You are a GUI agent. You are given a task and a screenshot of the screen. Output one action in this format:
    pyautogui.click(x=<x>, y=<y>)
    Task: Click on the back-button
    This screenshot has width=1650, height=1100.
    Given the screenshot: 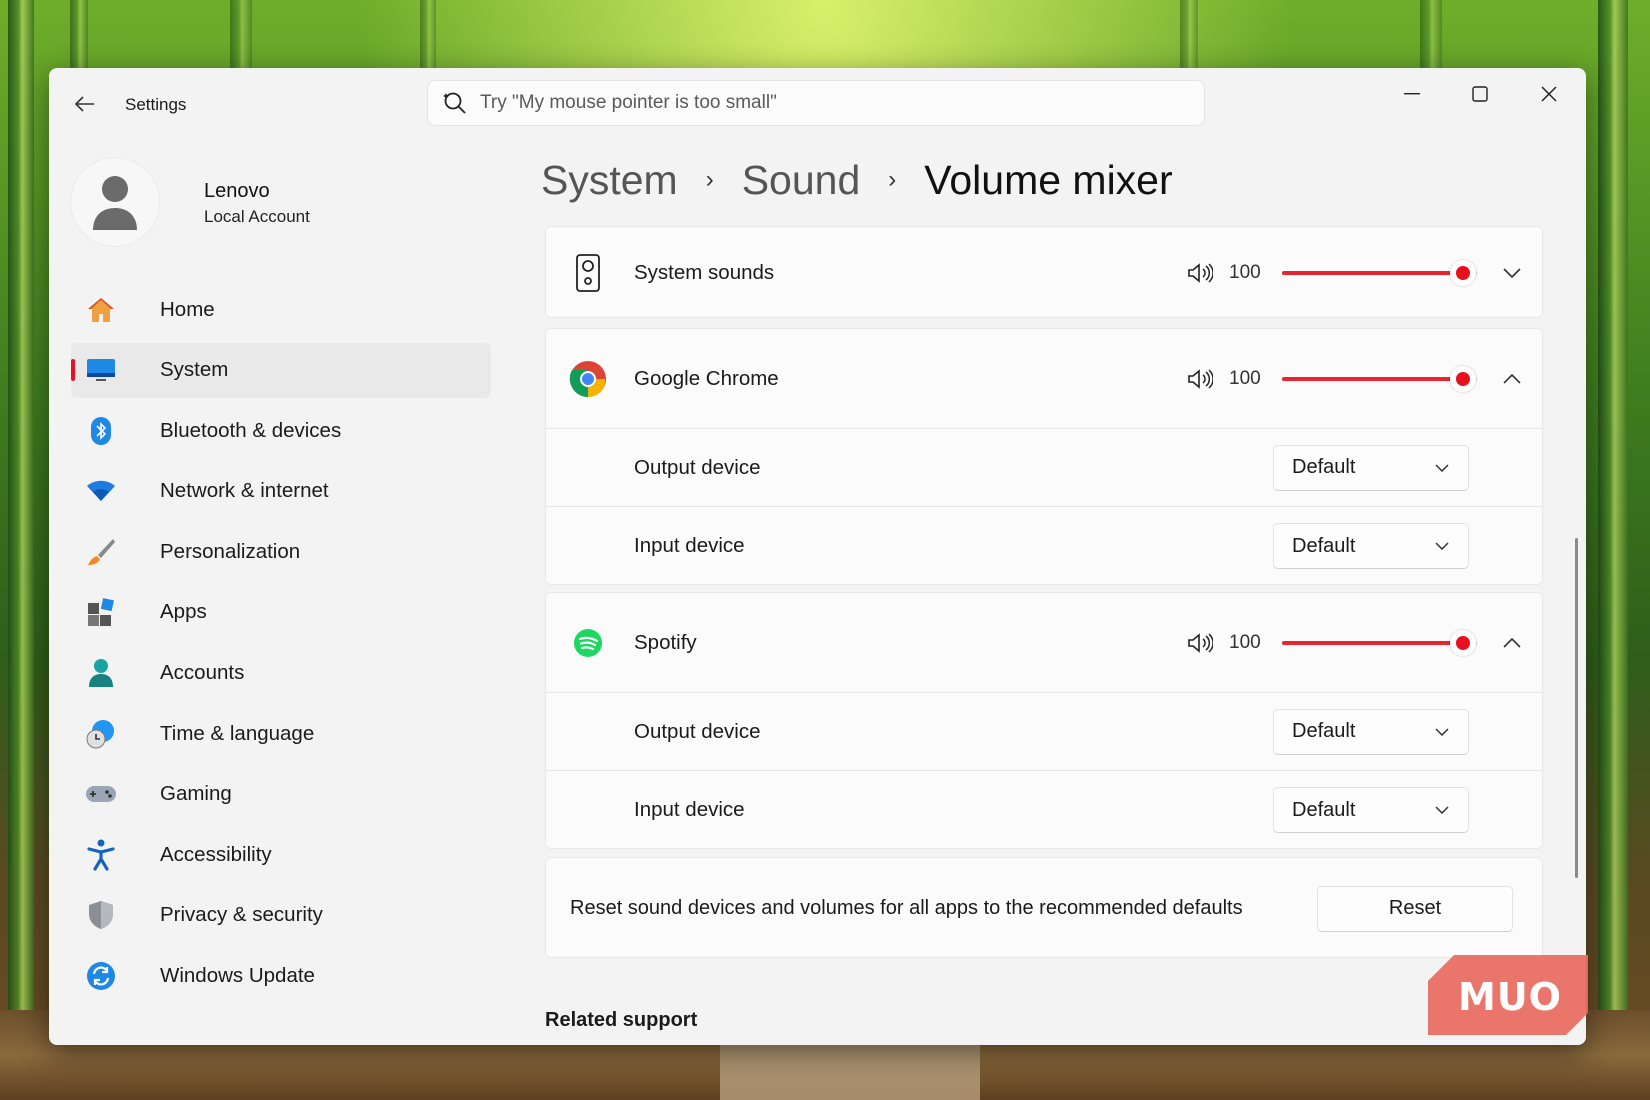 What is the action you would take?
    pyautogui.click(x=85, y=104)
    